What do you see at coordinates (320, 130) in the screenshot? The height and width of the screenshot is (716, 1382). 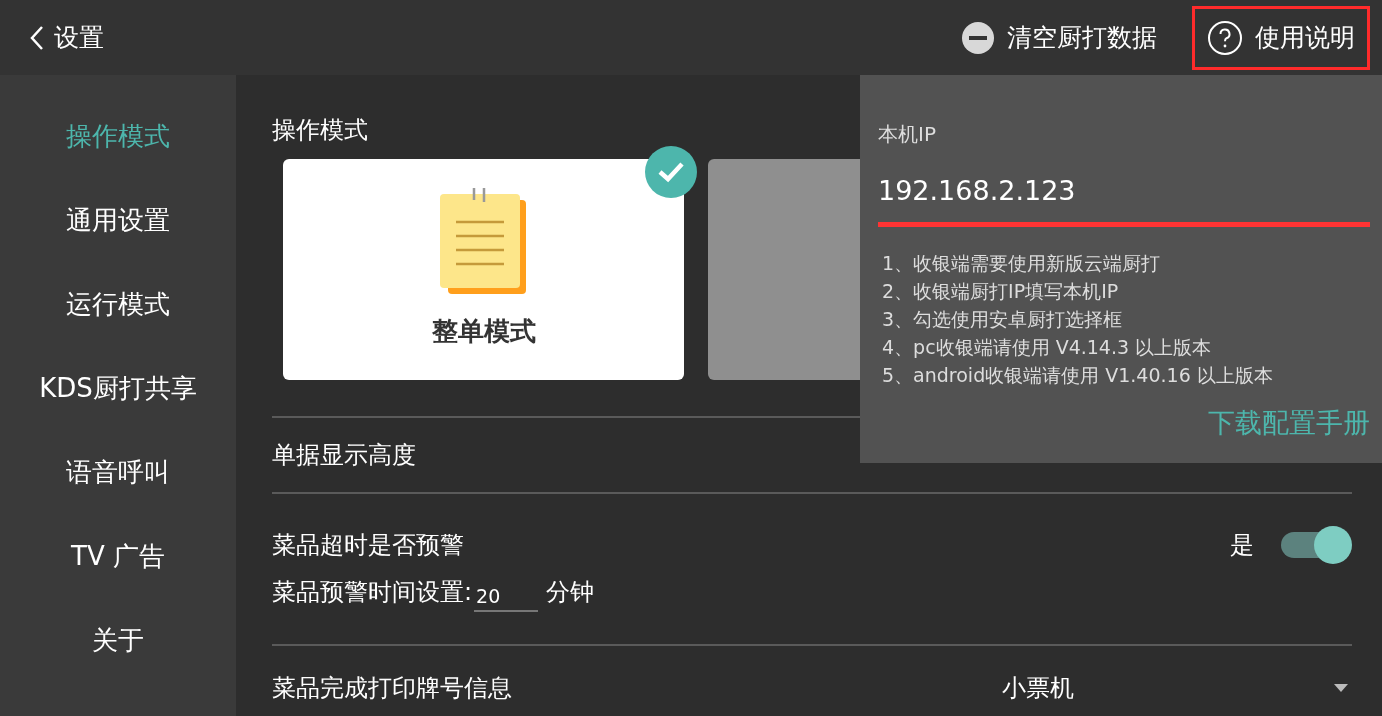 I see `section-title: 操作模式` at bounding box center [320, 130].